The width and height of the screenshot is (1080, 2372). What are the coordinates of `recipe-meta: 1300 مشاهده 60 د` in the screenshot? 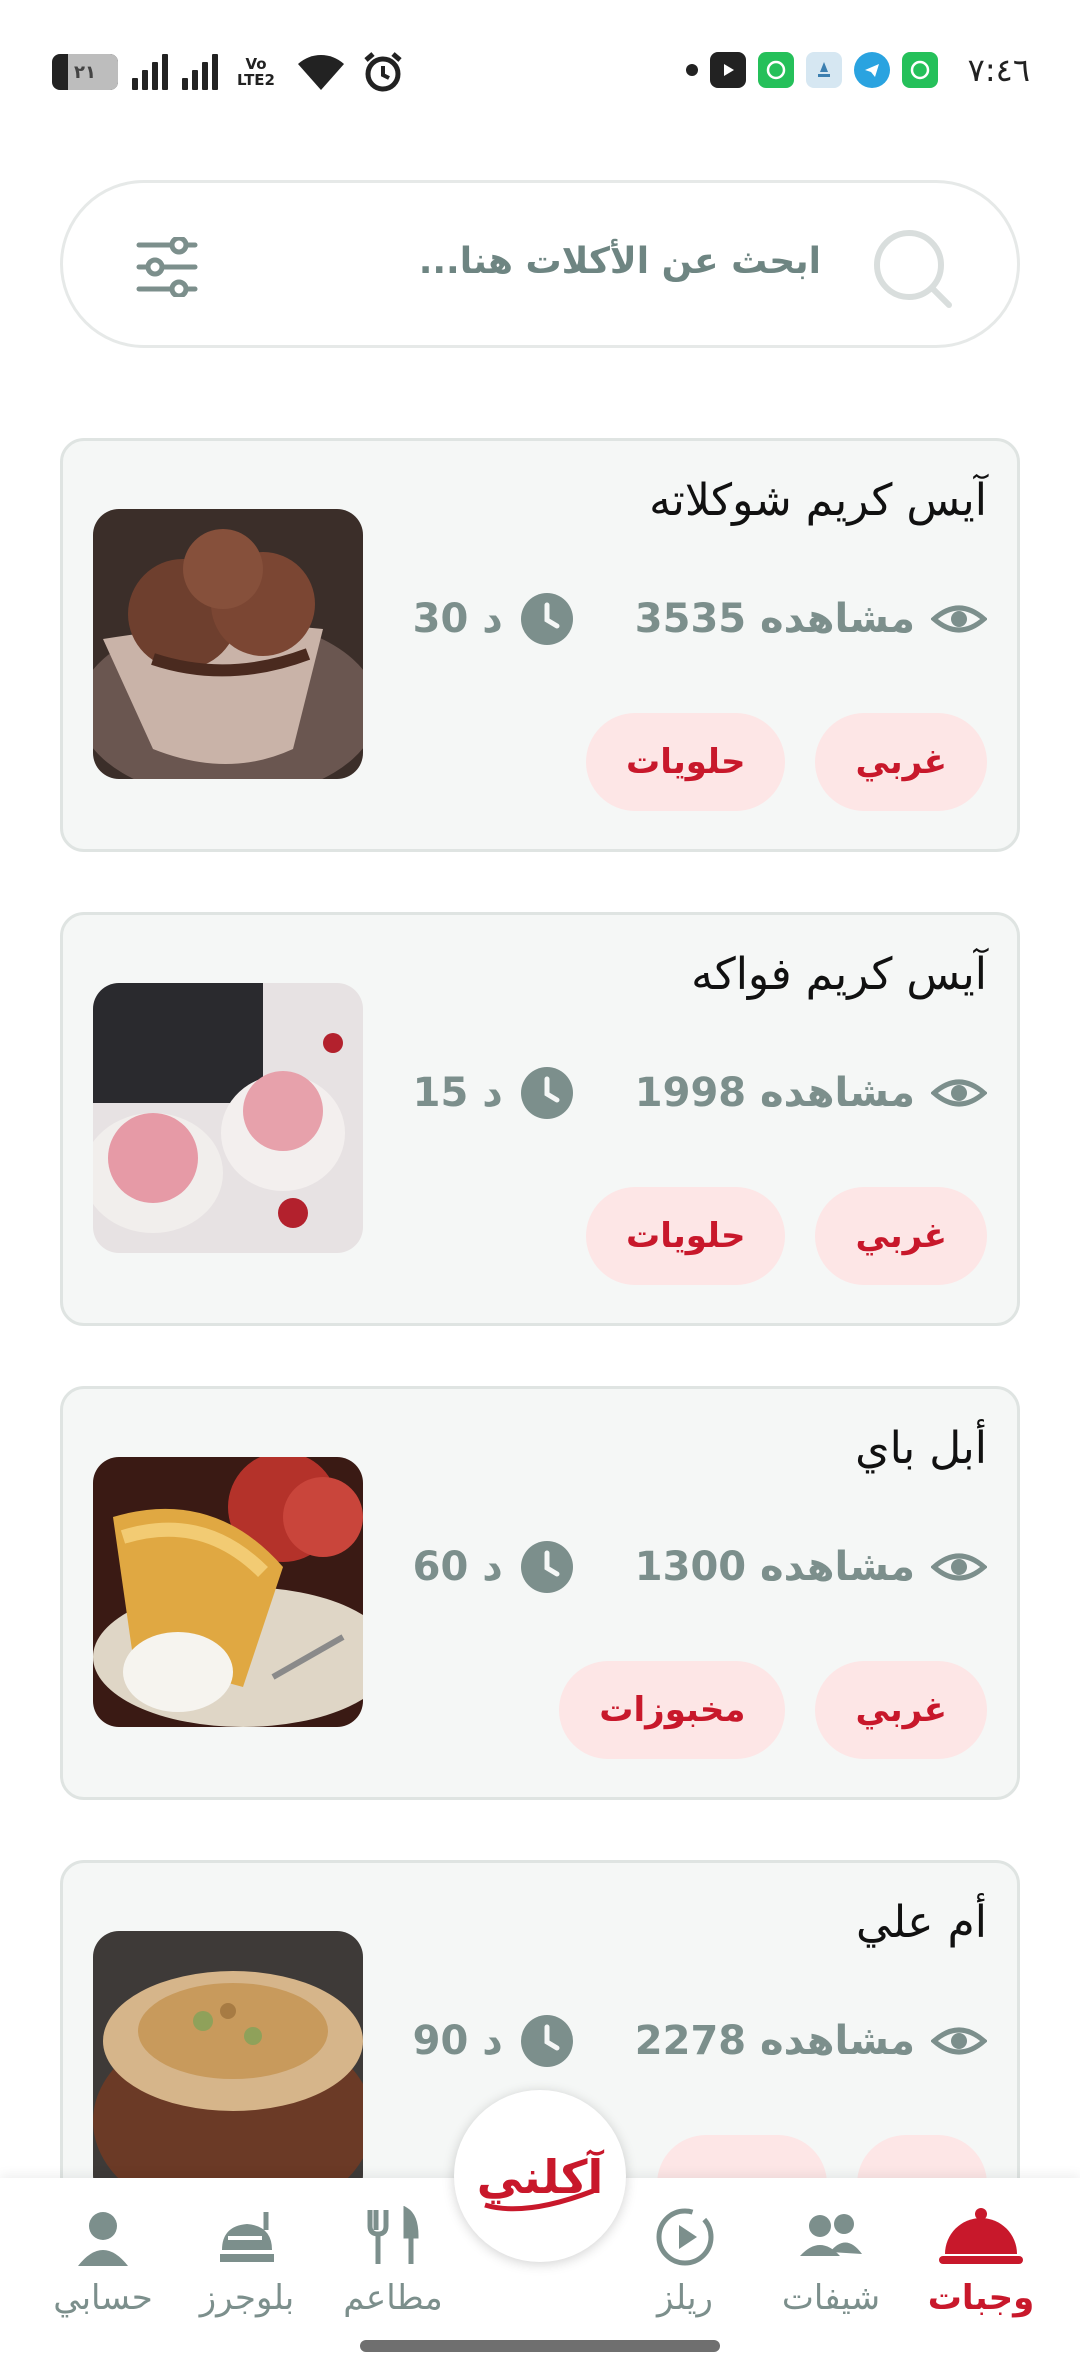 It's located at (700, 1567).